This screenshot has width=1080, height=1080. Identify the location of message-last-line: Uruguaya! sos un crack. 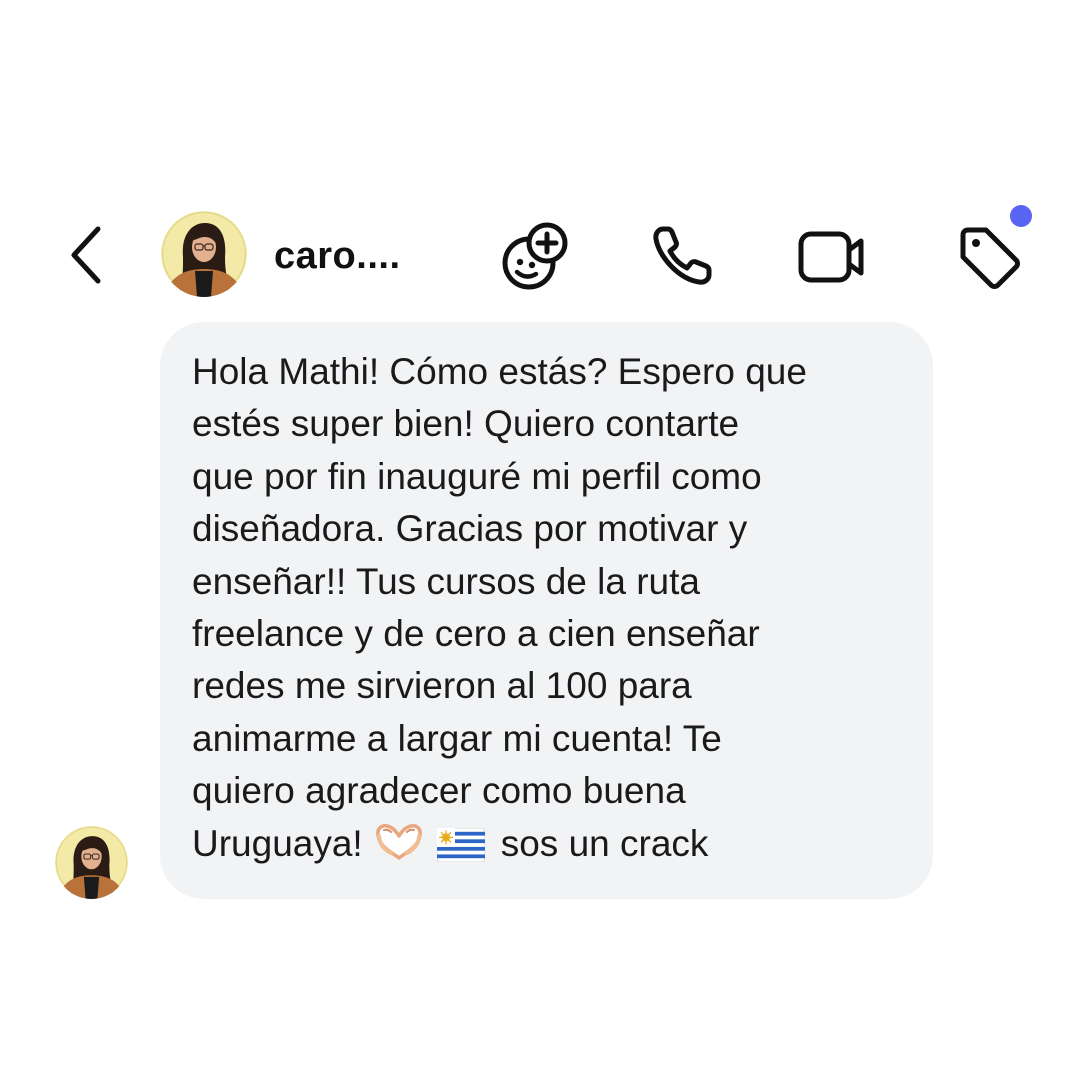
(552, 844).